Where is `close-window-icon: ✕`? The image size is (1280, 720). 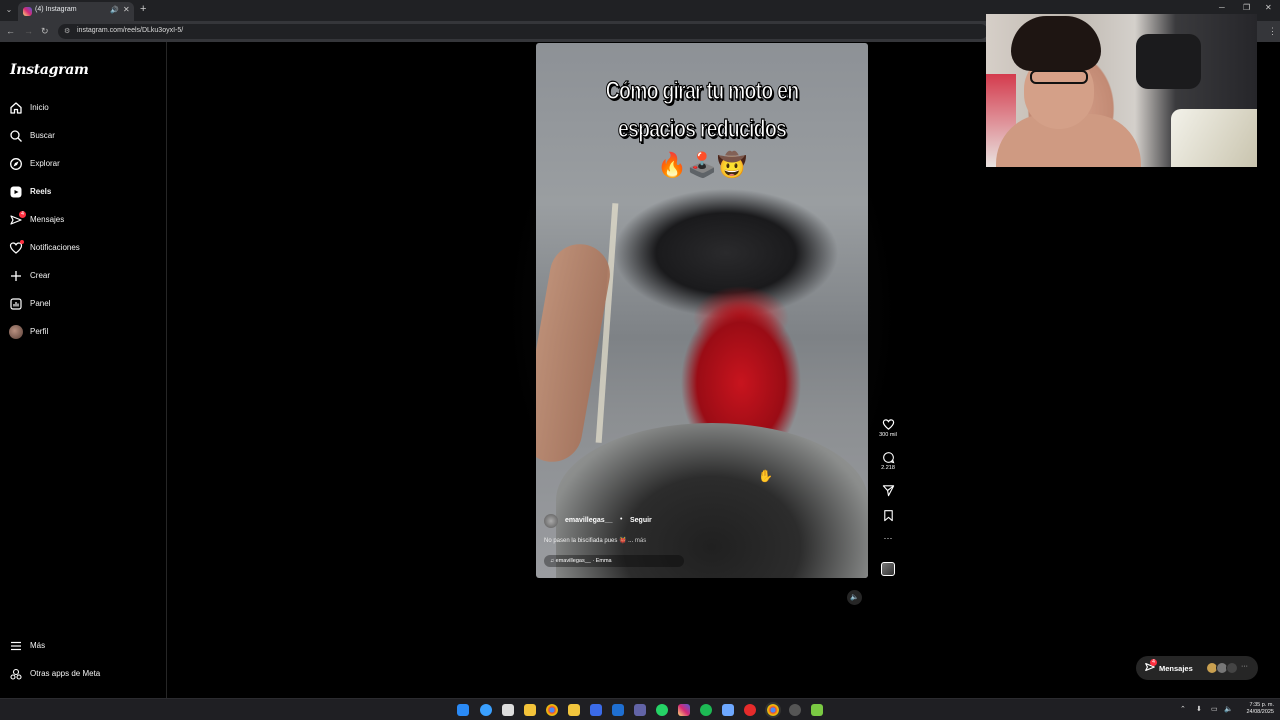 close-window-icon: ✕ is located at coordinates (1268, 7).